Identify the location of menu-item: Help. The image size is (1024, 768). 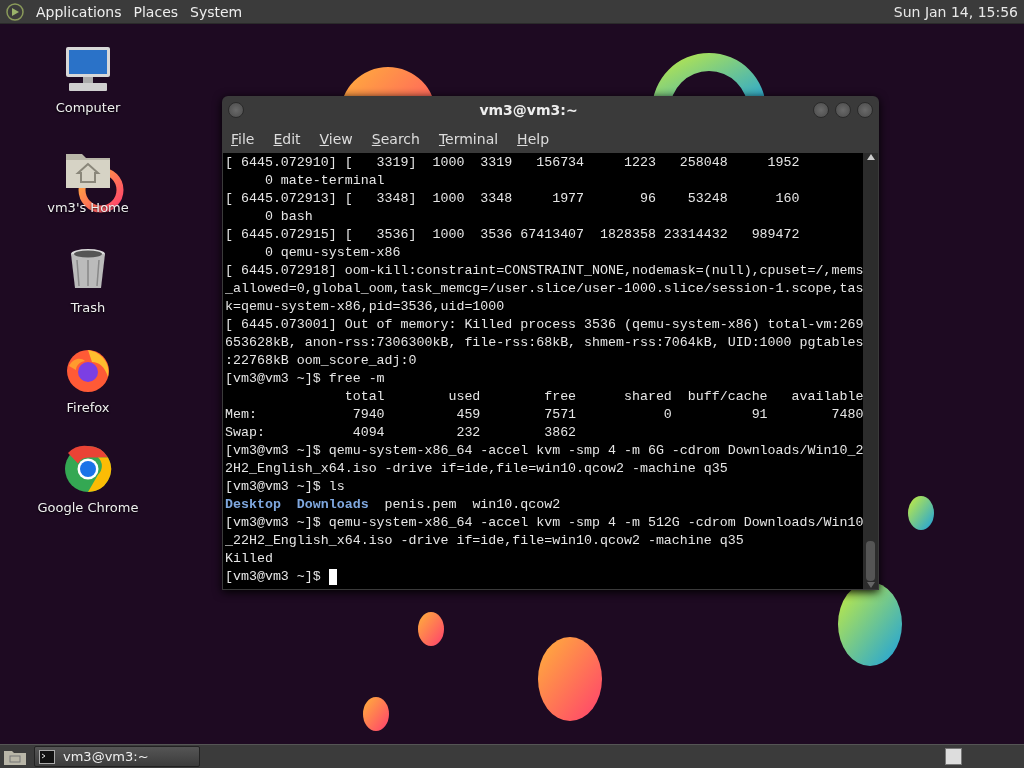
(533, 138).